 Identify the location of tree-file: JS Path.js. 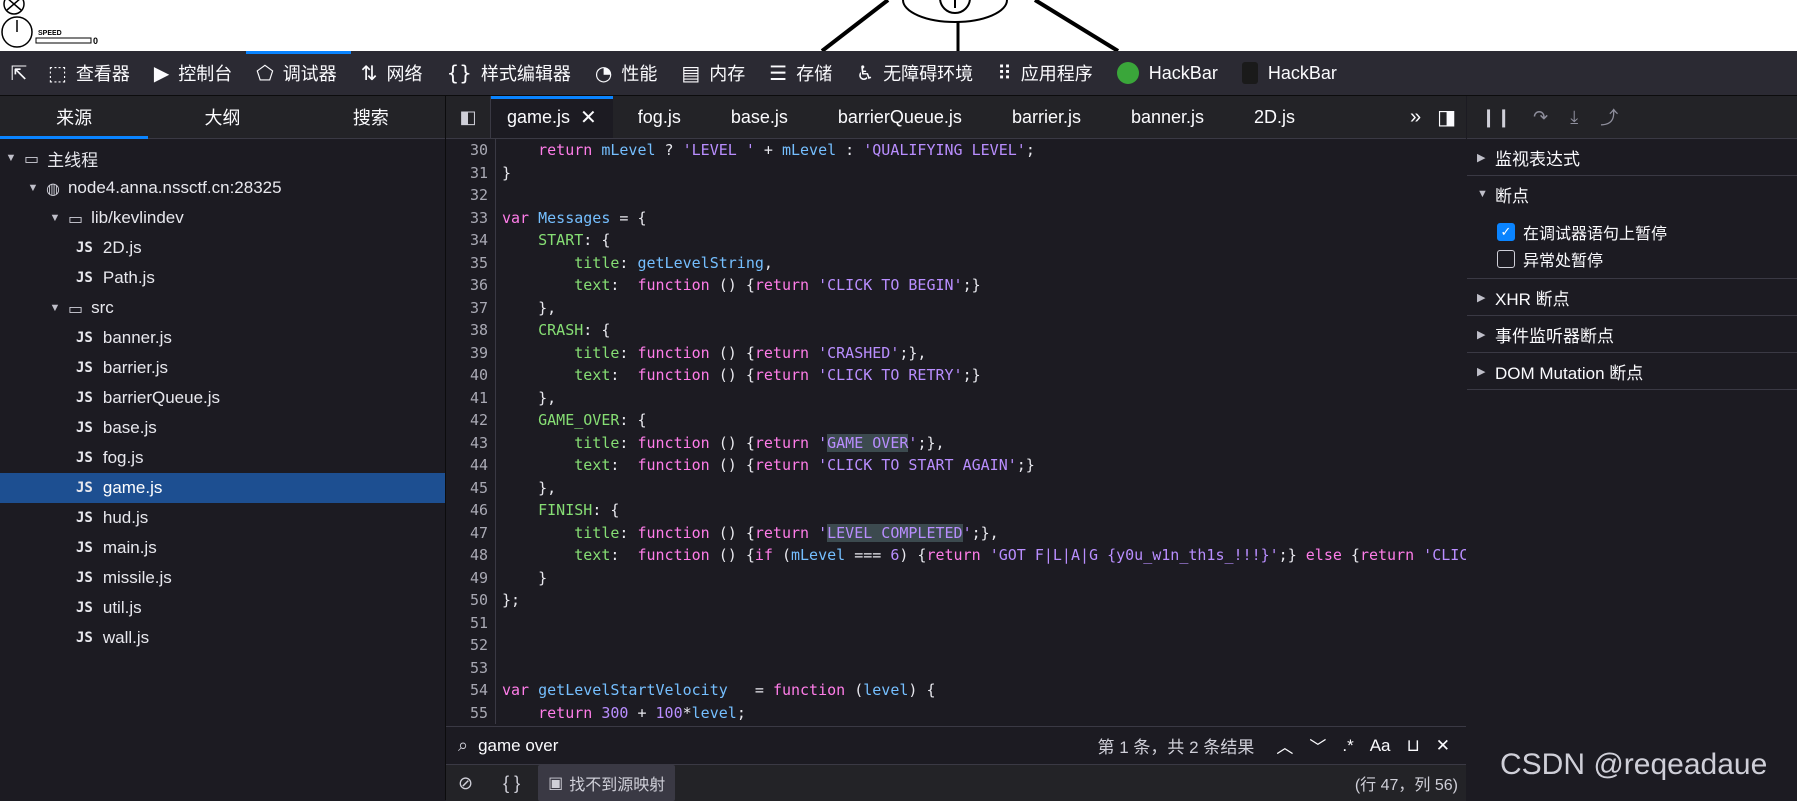
(222, 278).